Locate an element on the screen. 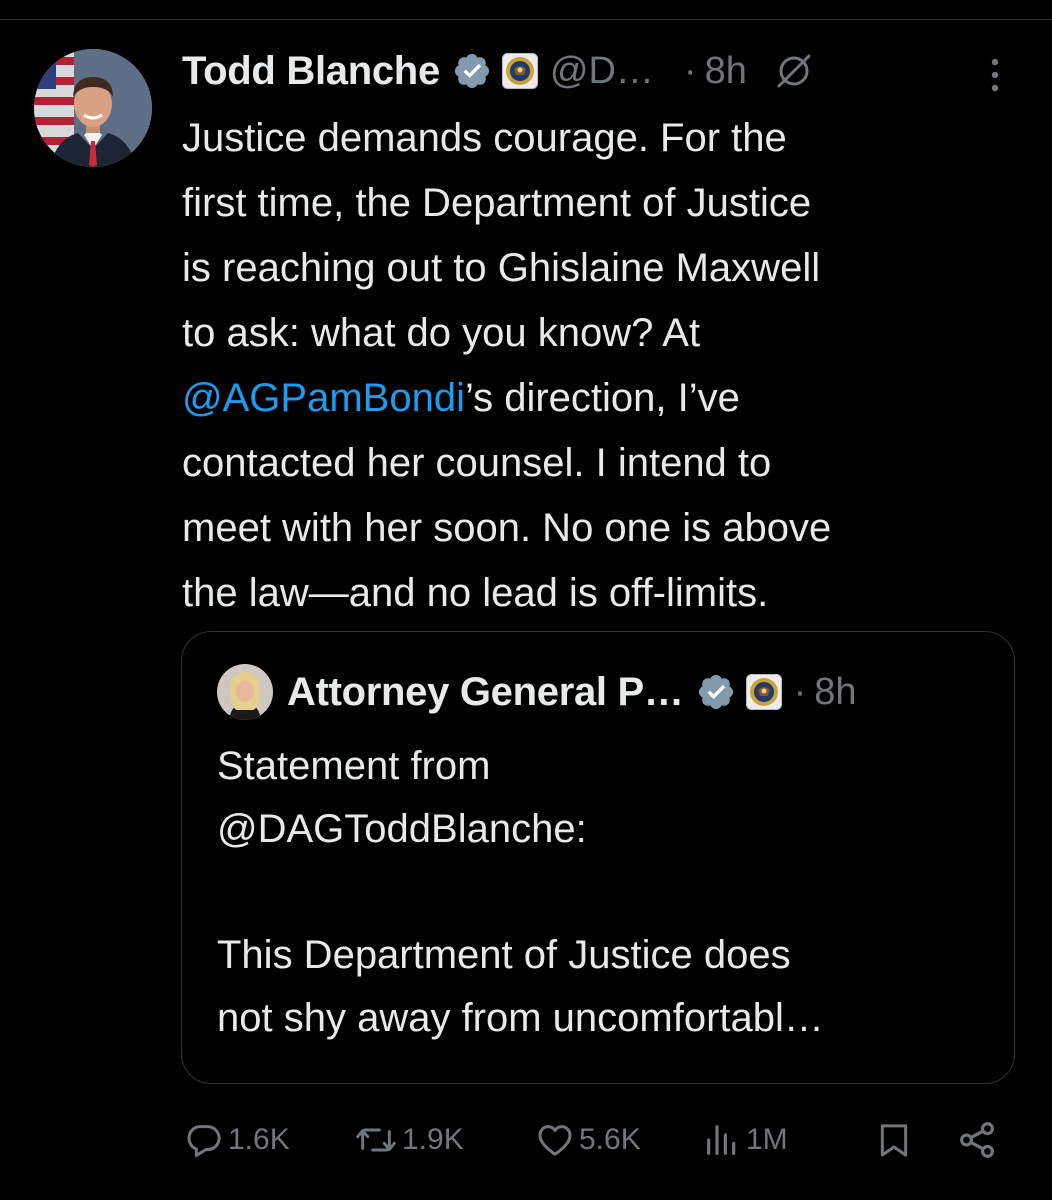 The height and width of the screenshot is (1200, 1052). reply-button: 1.6K is located at coordinates (237, 1140).